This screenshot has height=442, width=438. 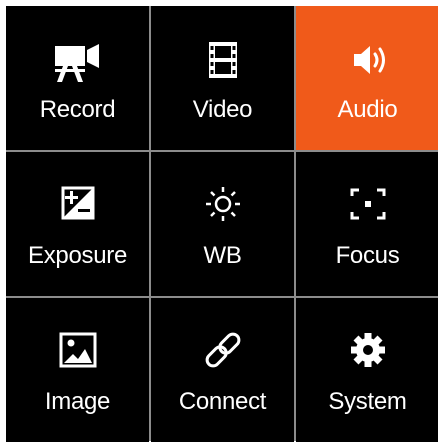 I want to click on menu-item-system: System, so click(x=367, y=370).